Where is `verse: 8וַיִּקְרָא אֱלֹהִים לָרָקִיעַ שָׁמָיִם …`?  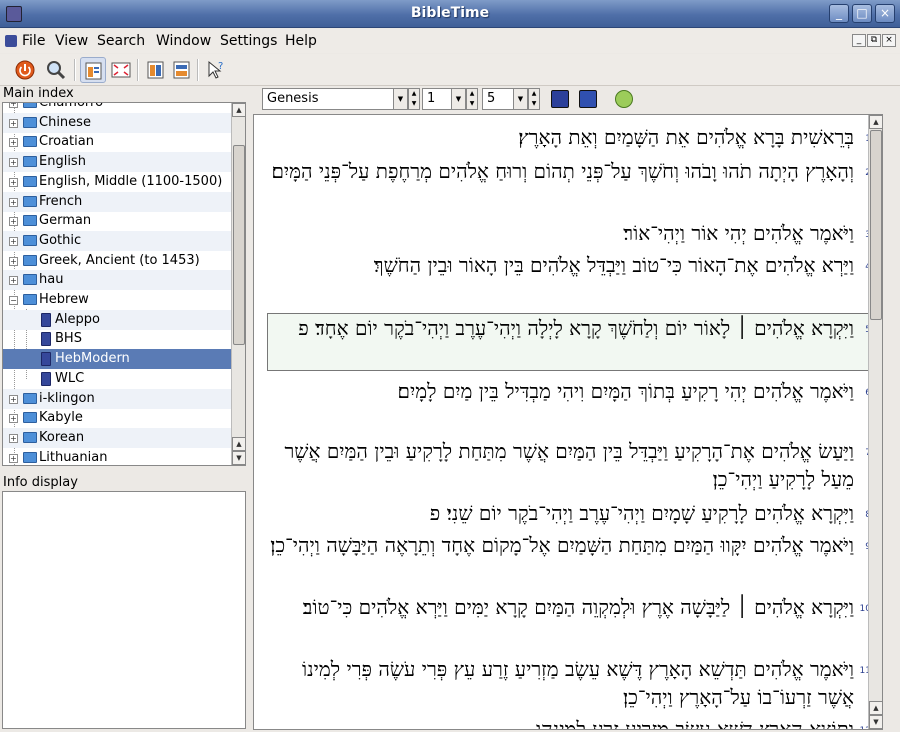 verse: 8וַיִּקְרָא אֱלֹהִים לָרָקִיעַ שָׁמָיִם … is located at coordinates (568, 513).